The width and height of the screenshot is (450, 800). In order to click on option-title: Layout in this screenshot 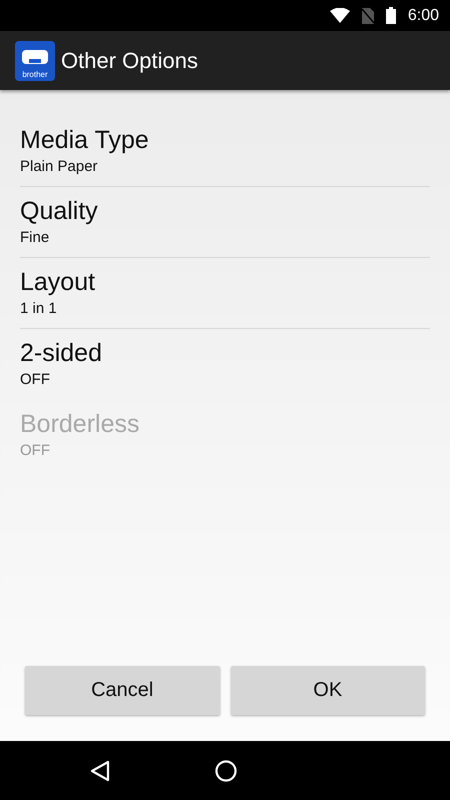, I will do `click(58, 282)`.